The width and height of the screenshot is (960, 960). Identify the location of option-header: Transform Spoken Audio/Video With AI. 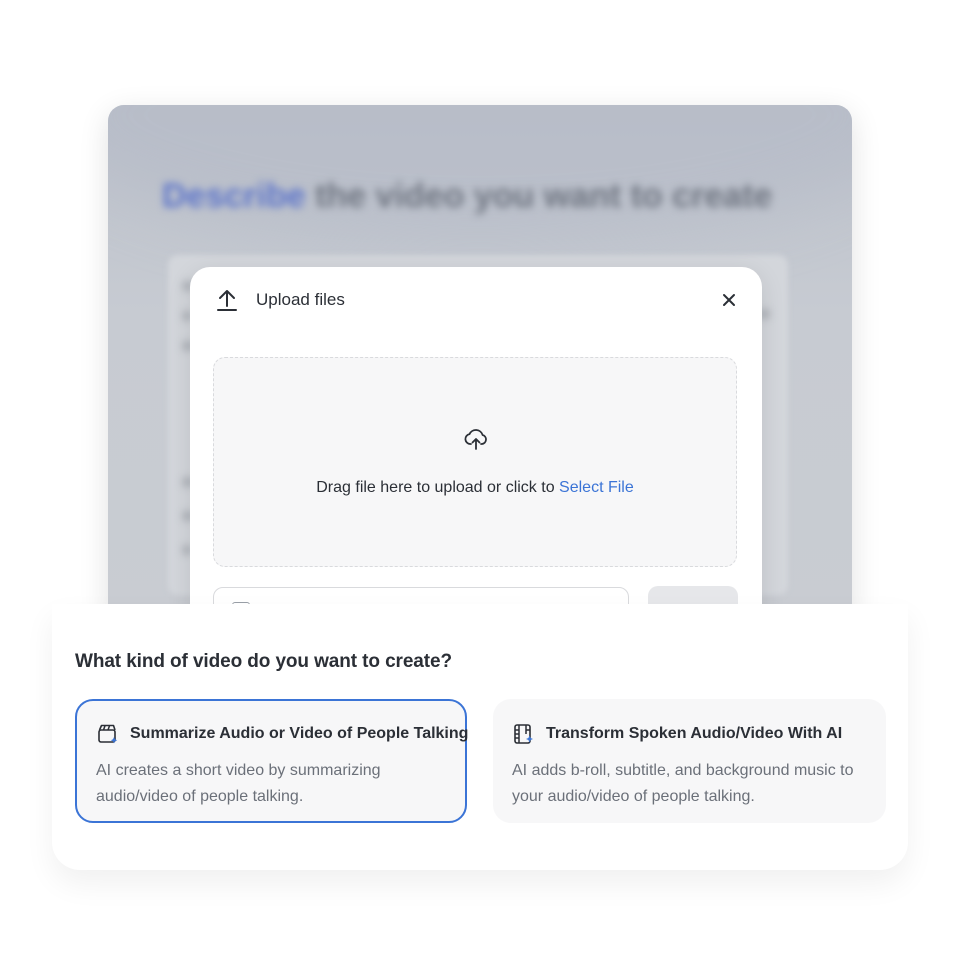
(677, 734).